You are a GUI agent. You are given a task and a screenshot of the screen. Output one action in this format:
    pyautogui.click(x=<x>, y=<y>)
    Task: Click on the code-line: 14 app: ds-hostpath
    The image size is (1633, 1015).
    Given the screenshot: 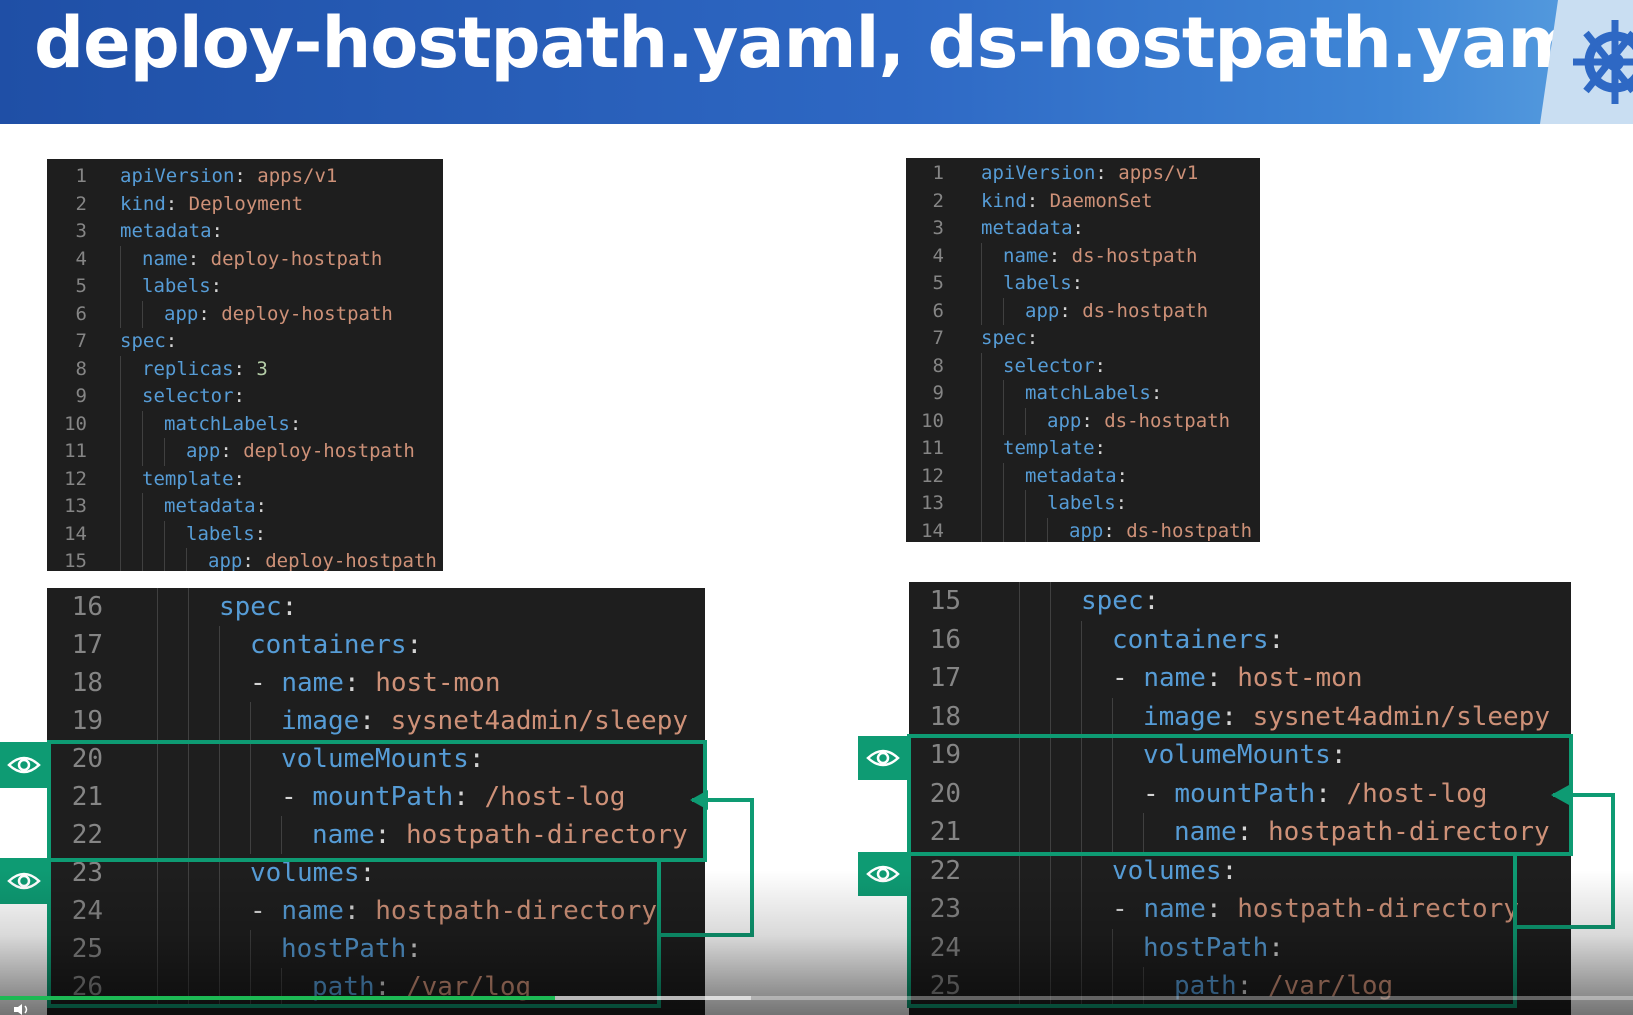 What is the action you would take?
    pyautogui.click(x=1083, y=529)
    